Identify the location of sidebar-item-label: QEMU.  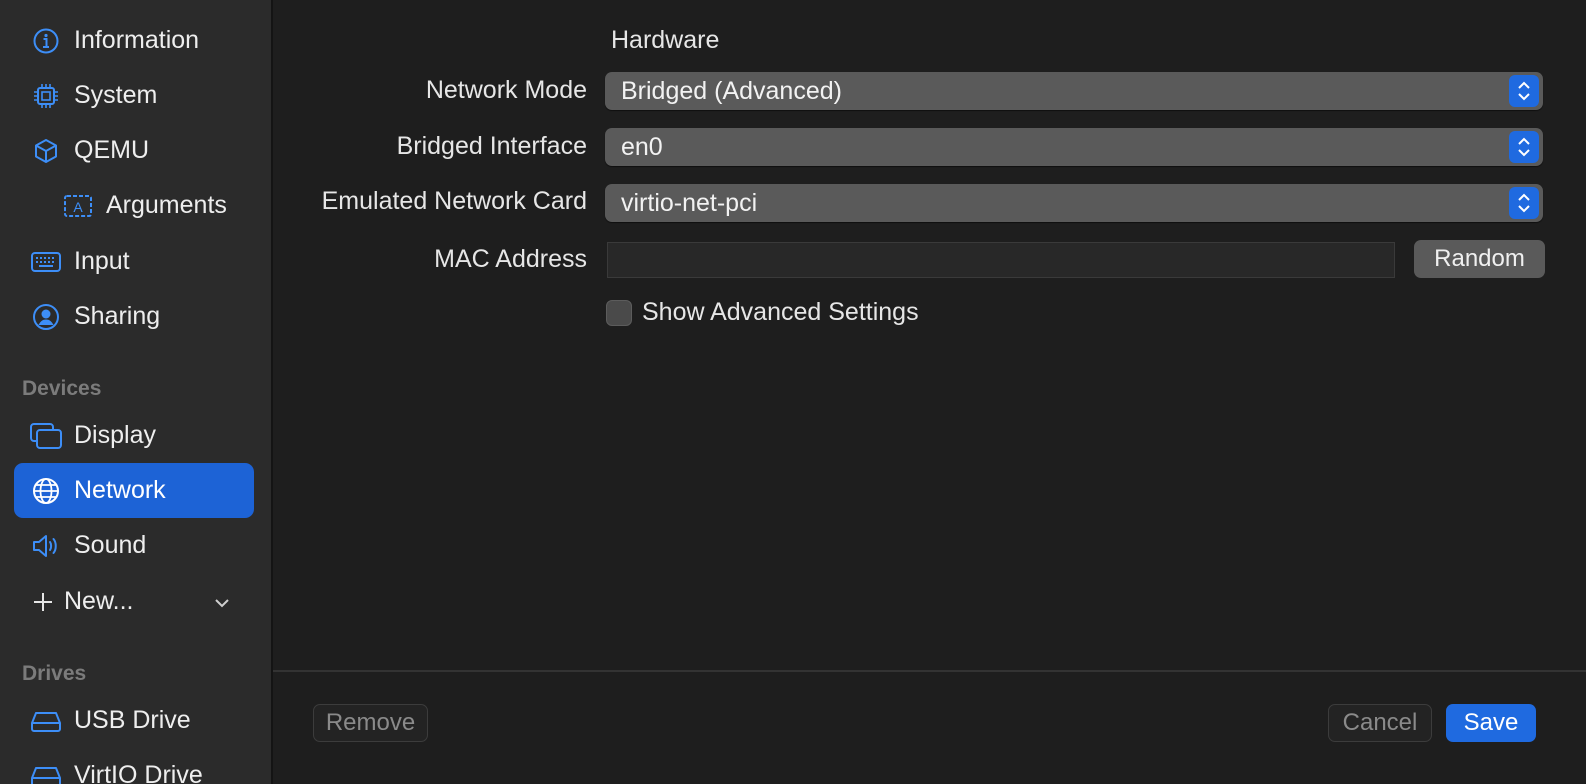
(111, 150).